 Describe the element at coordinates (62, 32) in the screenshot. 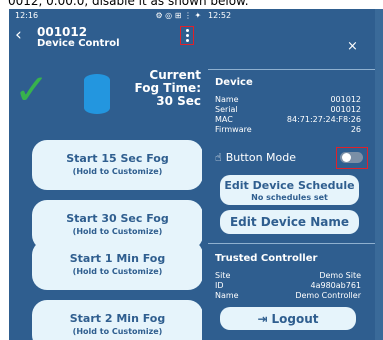

I see `device-id-title: 001012` at that location.